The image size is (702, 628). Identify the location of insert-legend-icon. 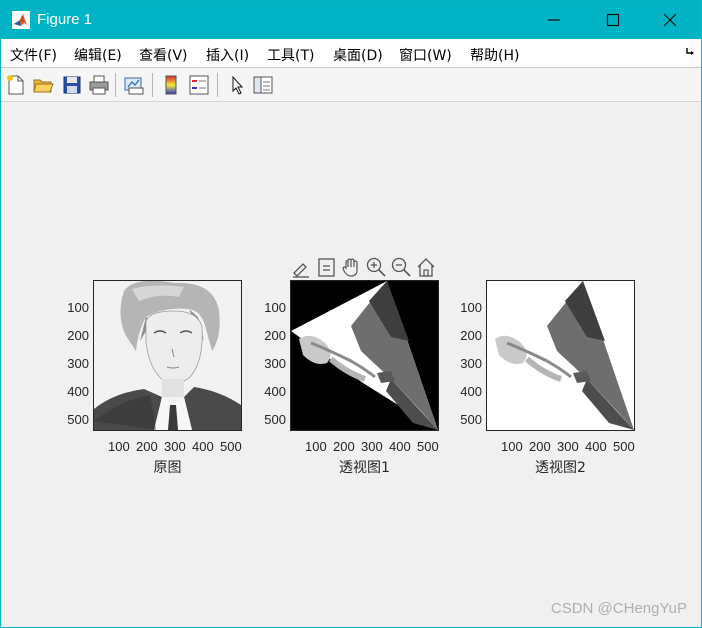
(199, 85).